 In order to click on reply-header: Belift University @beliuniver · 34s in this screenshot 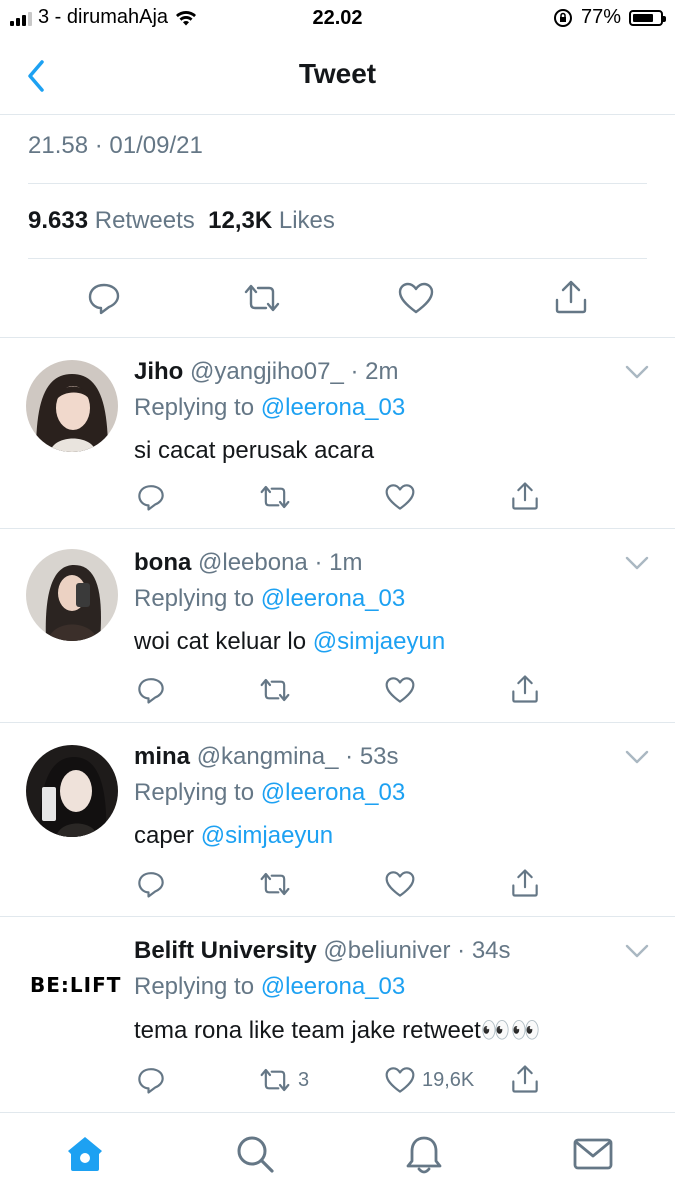, I will do `click(322, 951)`.